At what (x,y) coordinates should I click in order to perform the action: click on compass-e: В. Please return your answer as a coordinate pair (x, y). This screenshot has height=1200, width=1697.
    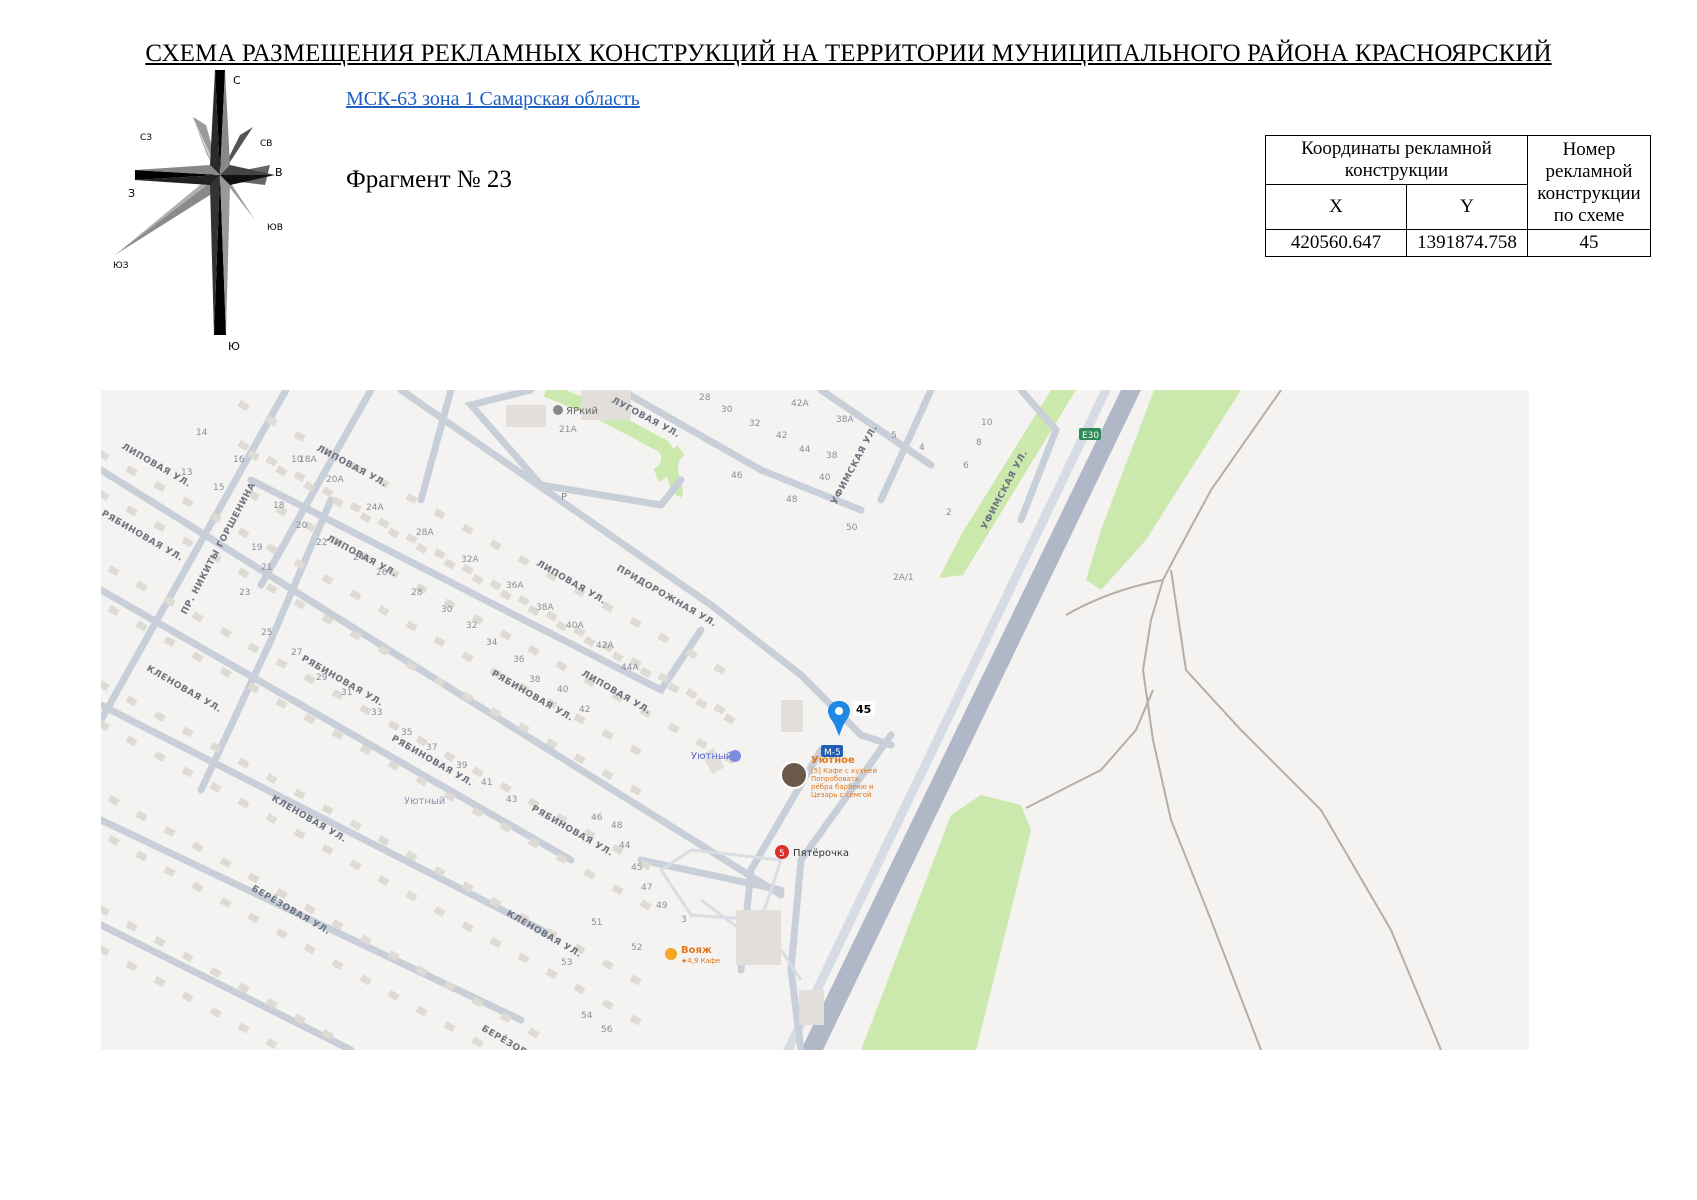
    Looking at the image, I should click on (279, 172).